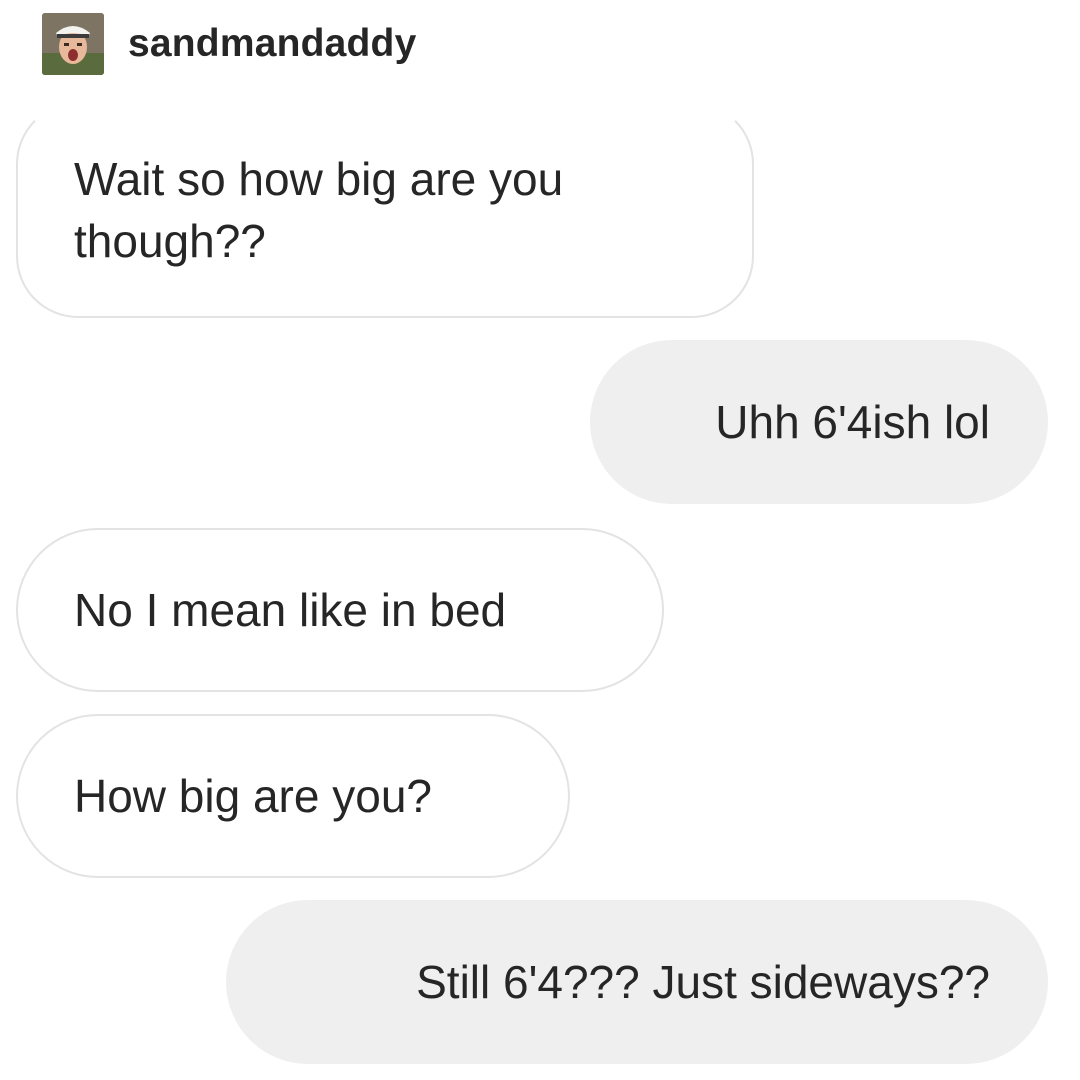  What do you see at coordinates (319, 210) in the screenshot?
I see `message-text: Wait so how big are you though??` at bounding box center [319, 210].